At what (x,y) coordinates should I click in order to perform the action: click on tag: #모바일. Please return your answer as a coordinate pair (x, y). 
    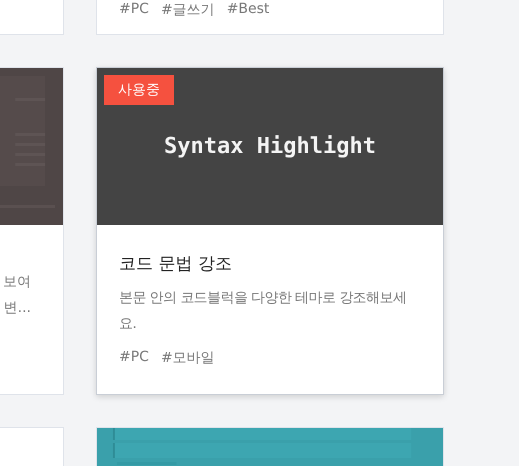
    Looking at the image, I should click on (187, 358).